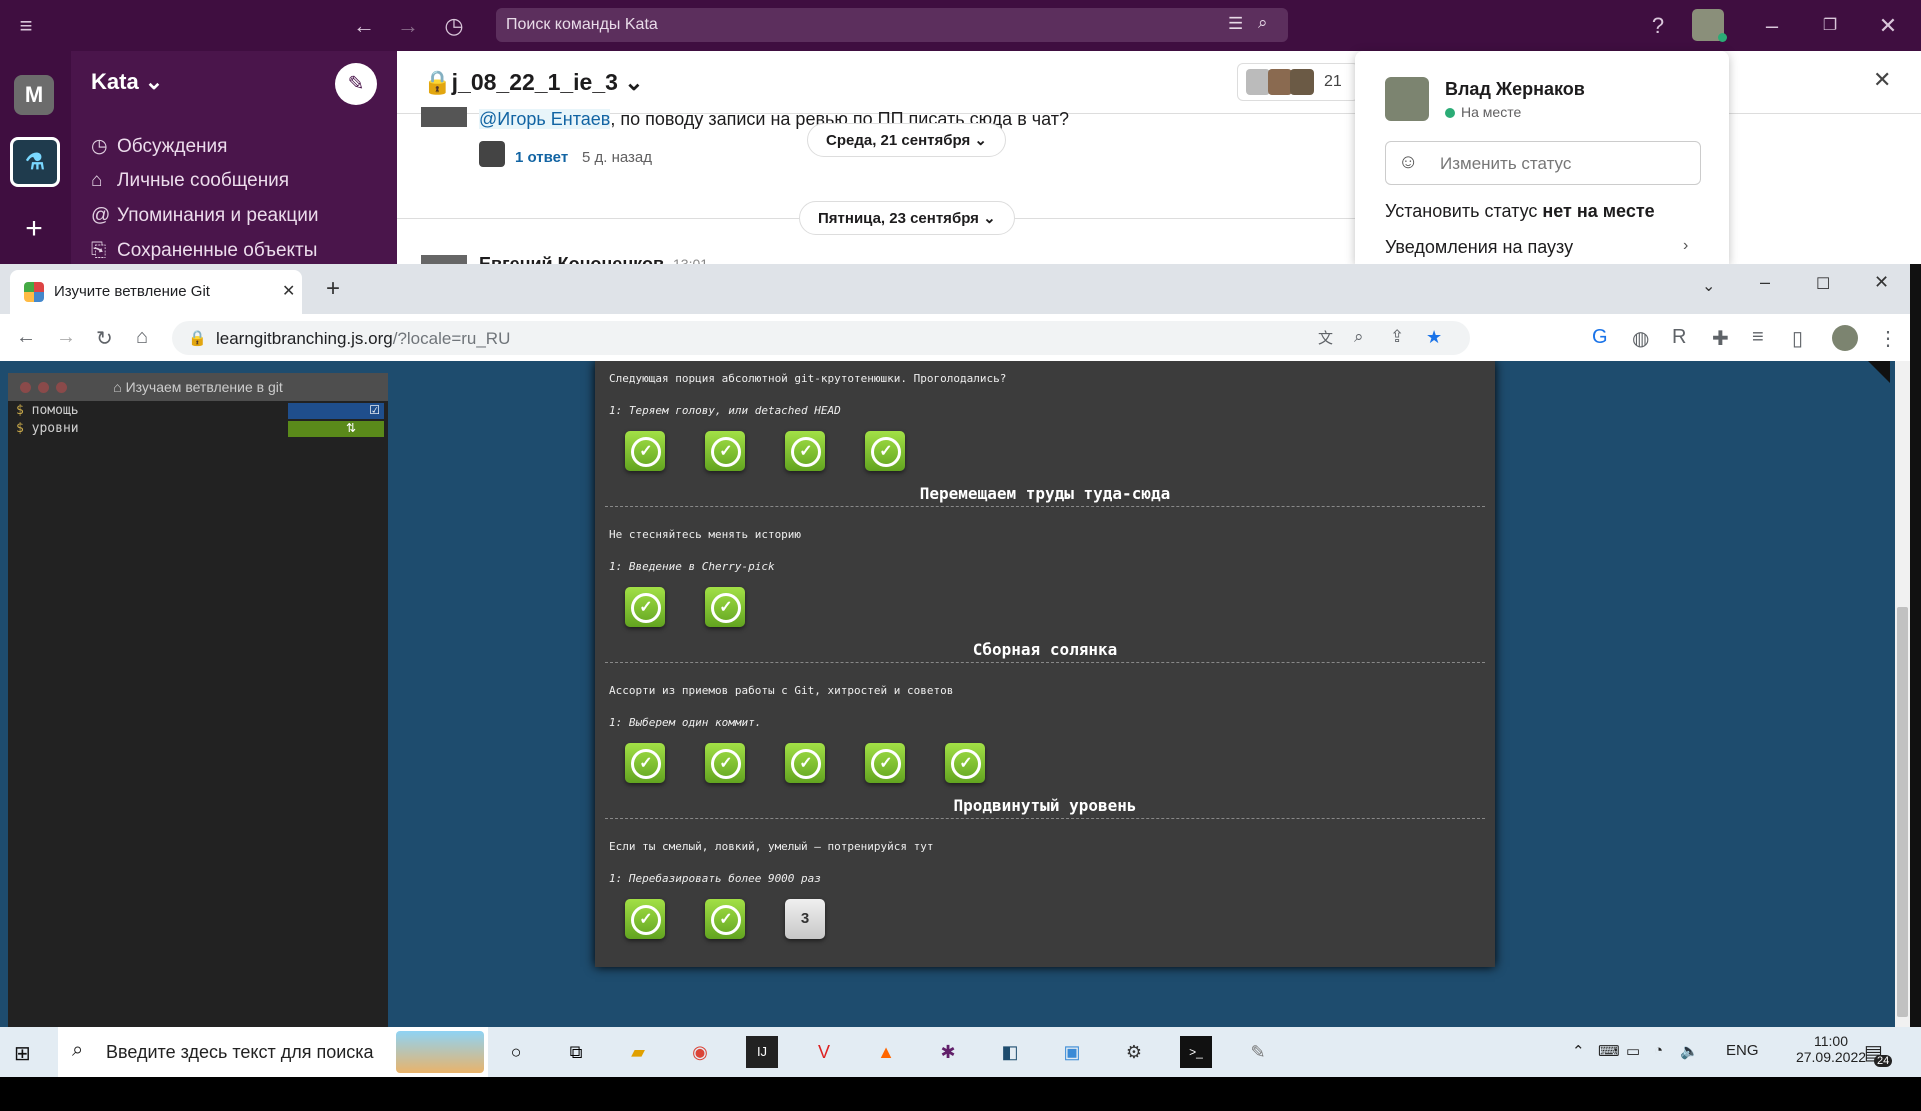 The image size is (1921, 1111). Describe the element at coordinates (1758, 337) in the screenshot. I see `media-icon: ≡` at that location.